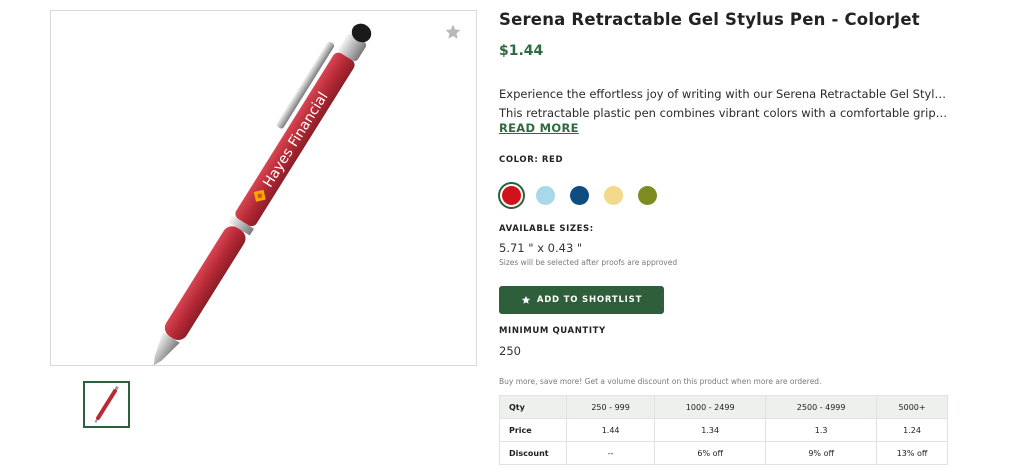  Describe the element at coordinates (912, 430) in the screenshot. I see `price-cell: 1.24` at that location.